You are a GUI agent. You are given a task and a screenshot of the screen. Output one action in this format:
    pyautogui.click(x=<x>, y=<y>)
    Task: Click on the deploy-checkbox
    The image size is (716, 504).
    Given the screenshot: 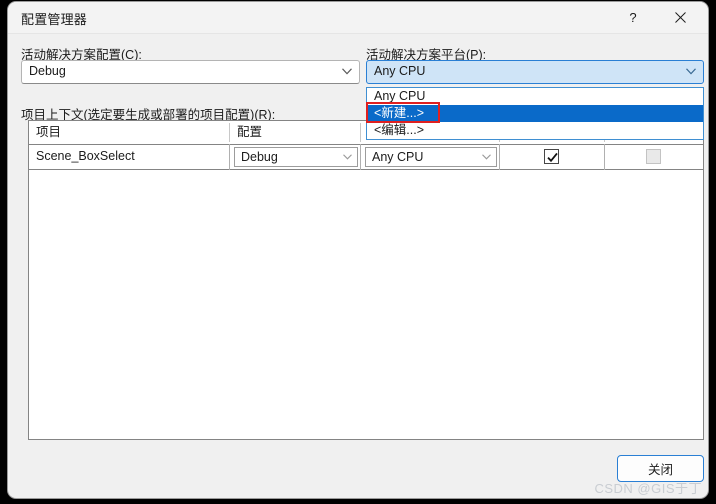 What is the action you would take?
    pyautogui.click(x=653, y=156)
    